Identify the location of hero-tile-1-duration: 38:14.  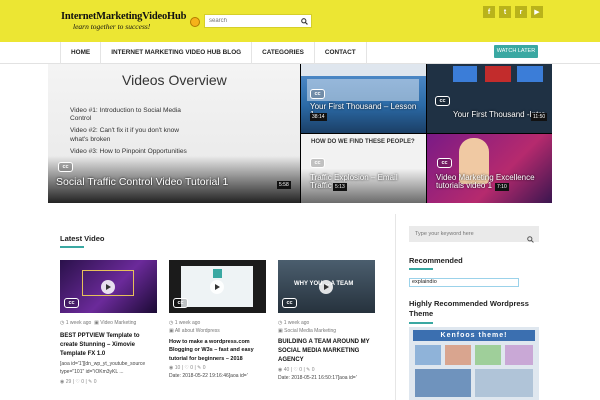
(318, 117).